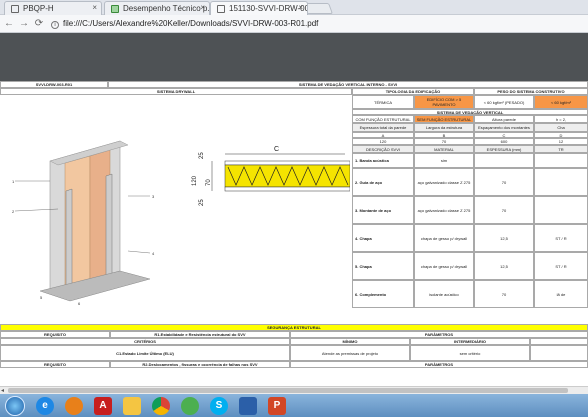 Image resolution: width=588 pixels, height=417 pixels. What do you see at coordinates (444, 119) in the screenshot?
I see `sem-funcao-cell: SEM FUNÇÃO ESTRUTURAL` at bounding box center [444, 119].